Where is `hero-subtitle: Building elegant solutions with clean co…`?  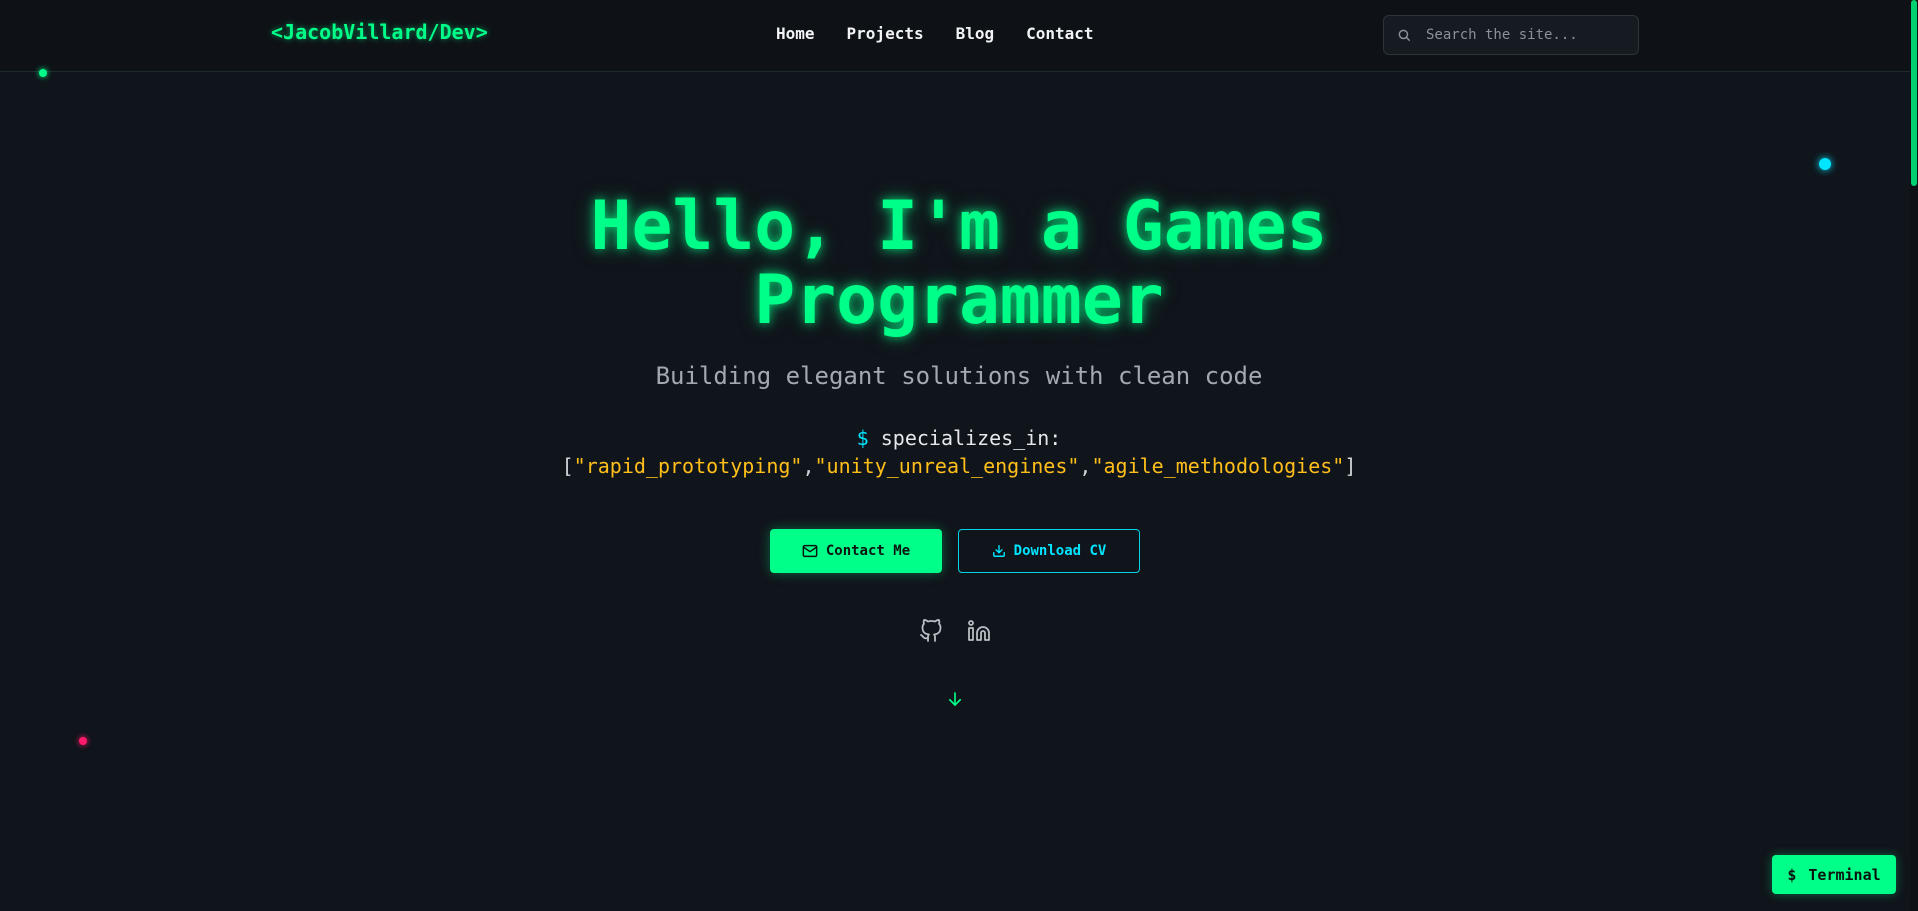
hero-subtitle: Building elegant solutions with clean co… is located at coordinates (959, 376).